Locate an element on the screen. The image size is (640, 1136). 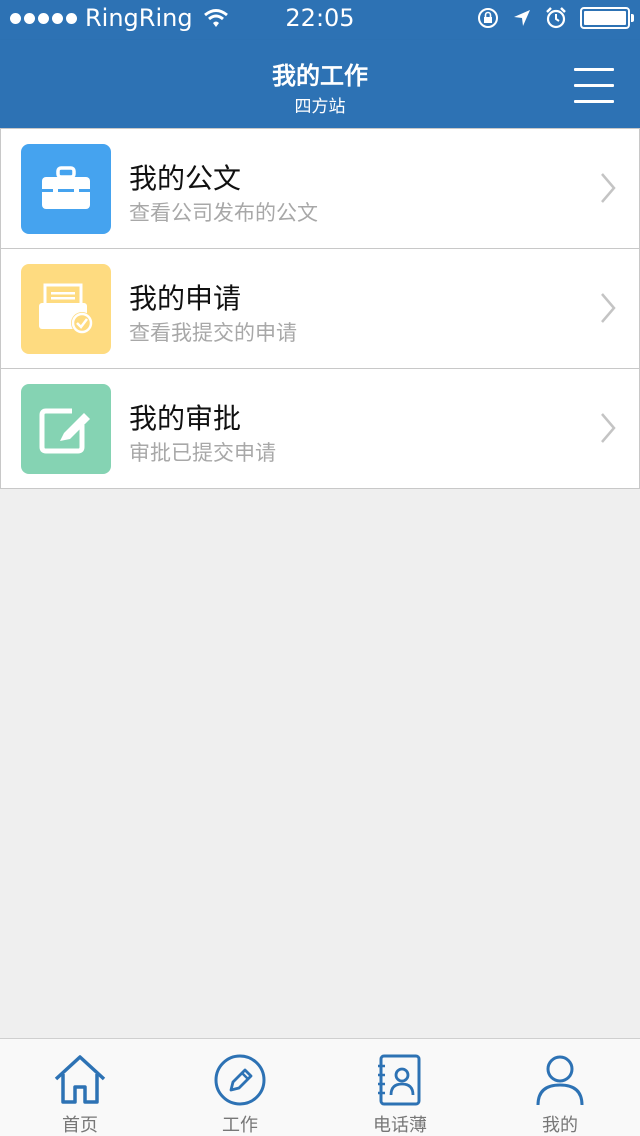
item-subtitle: 查看我提交的申请 is located at coordinates (213, 333).